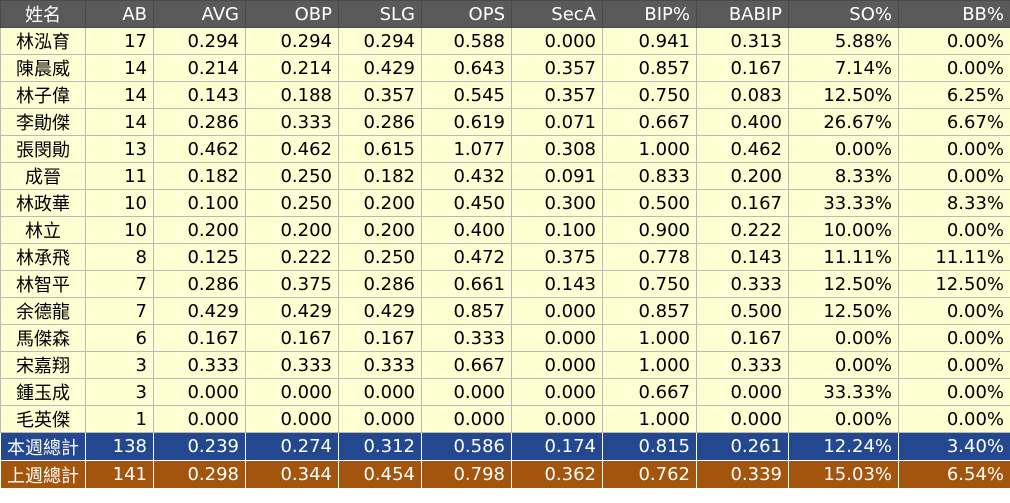 This screenshot has width=1010, height=503. What do you see at coordinates (742, 311) in the screenshot?
I see `cell-babip: 0.500` at bounding box center [742, 311].